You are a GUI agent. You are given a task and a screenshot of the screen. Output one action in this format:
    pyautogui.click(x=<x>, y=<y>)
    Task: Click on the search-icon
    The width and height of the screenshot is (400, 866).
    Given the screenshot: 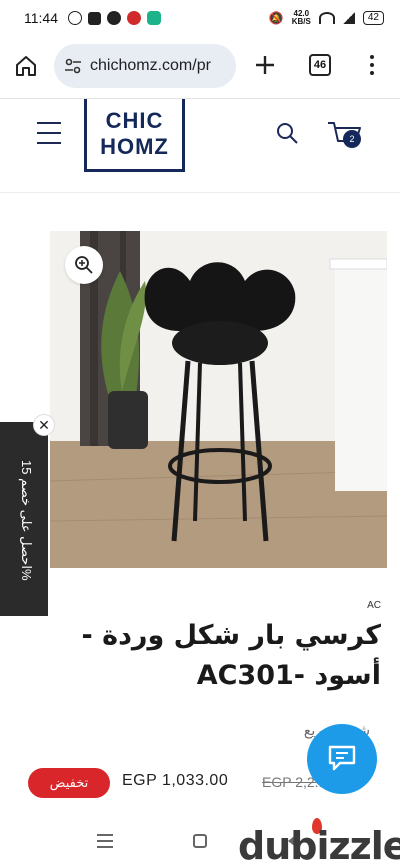 What is the action you would take?
    pyautogui.click(x=287, y=133)
    